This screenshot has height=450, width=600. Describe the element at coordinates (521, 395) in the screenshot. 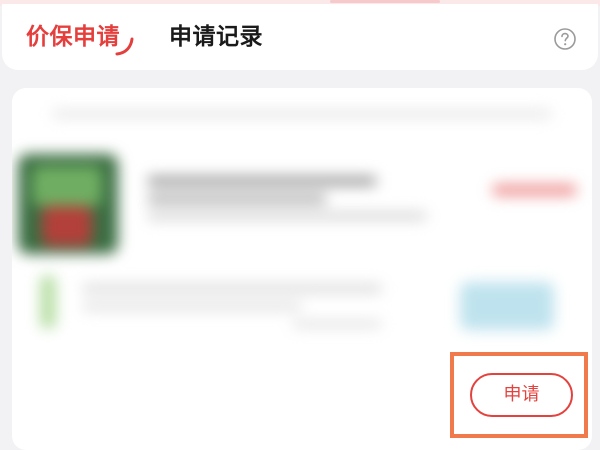

I see `apply-button: 申请` at that location.